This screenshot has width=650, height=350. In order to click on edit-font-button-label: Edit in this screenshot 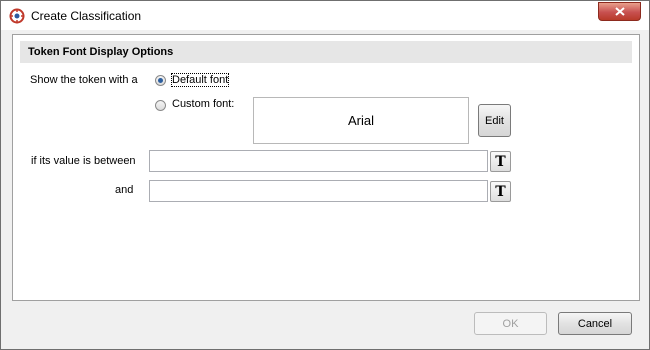, I will do `click(494, 120)`.